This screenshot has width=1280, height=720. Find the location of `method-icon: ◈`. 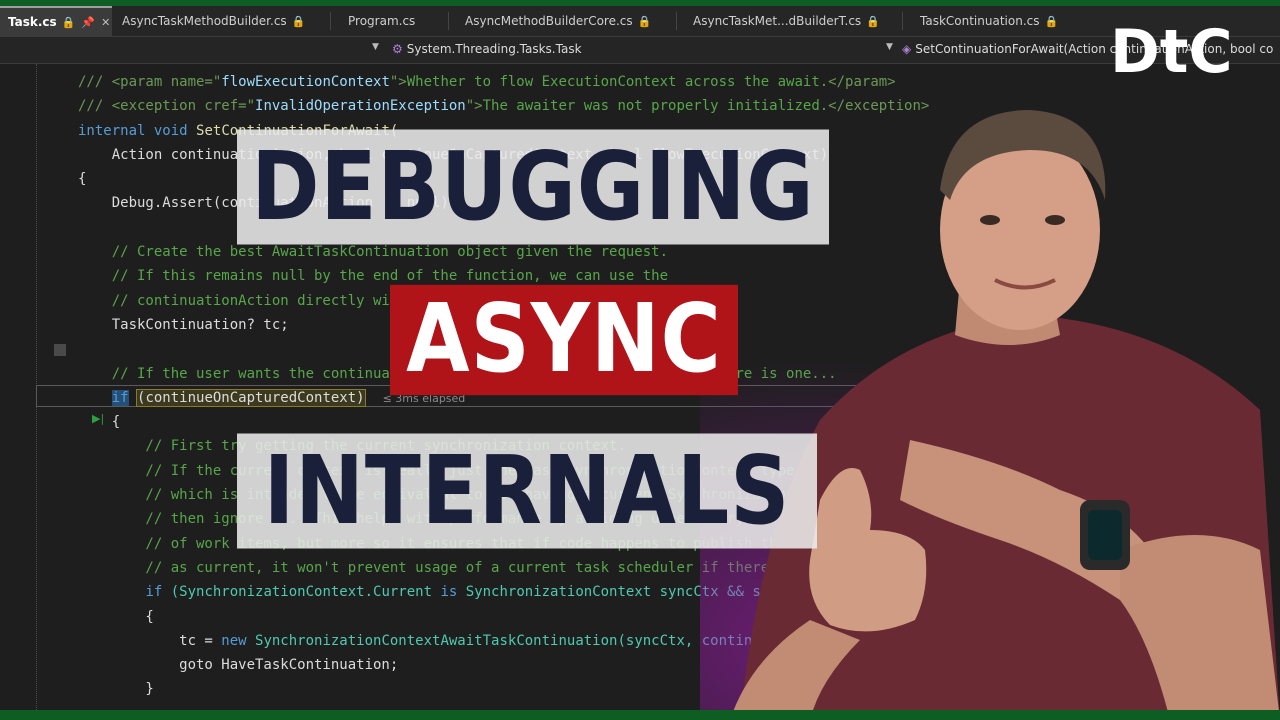

method-icon: ◈ is located at coordinates (907, 49).